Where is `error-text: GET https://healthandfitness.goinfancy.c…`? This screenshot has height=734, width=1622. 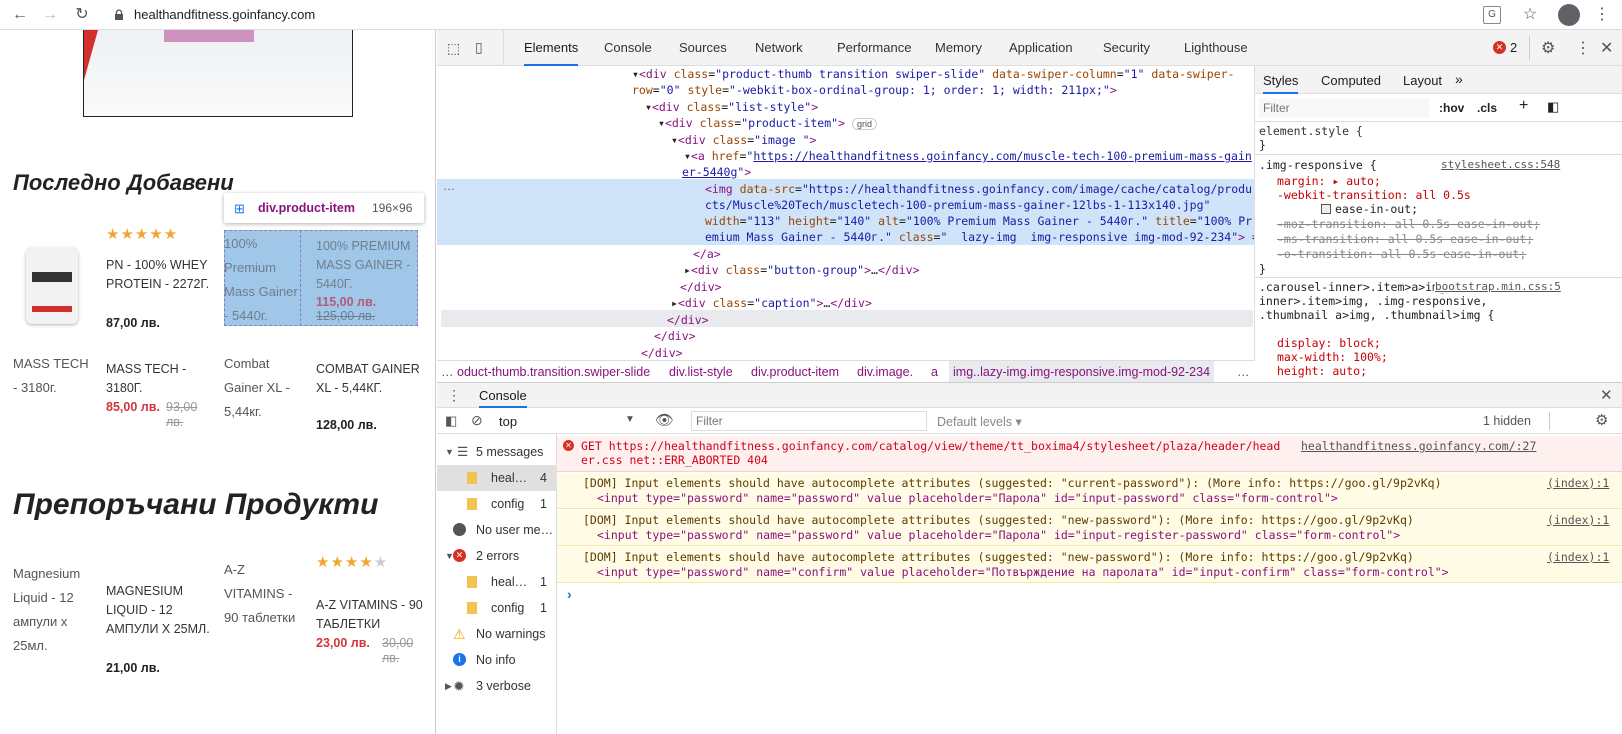
error-text: GET https://healthandfitness.goinfancy.c… is located at coordinates (930, 446).